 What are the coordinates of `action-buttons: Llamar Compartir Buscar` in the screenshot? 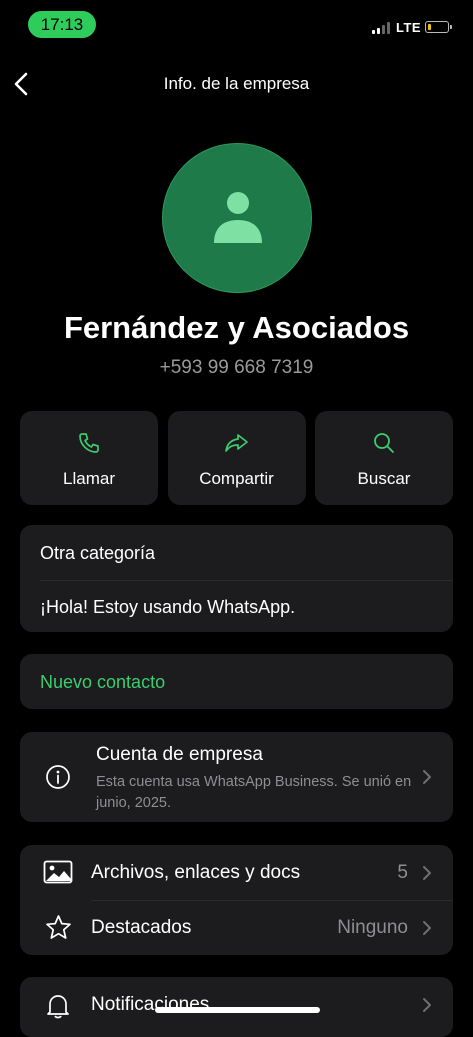 It's located at (236, 458).